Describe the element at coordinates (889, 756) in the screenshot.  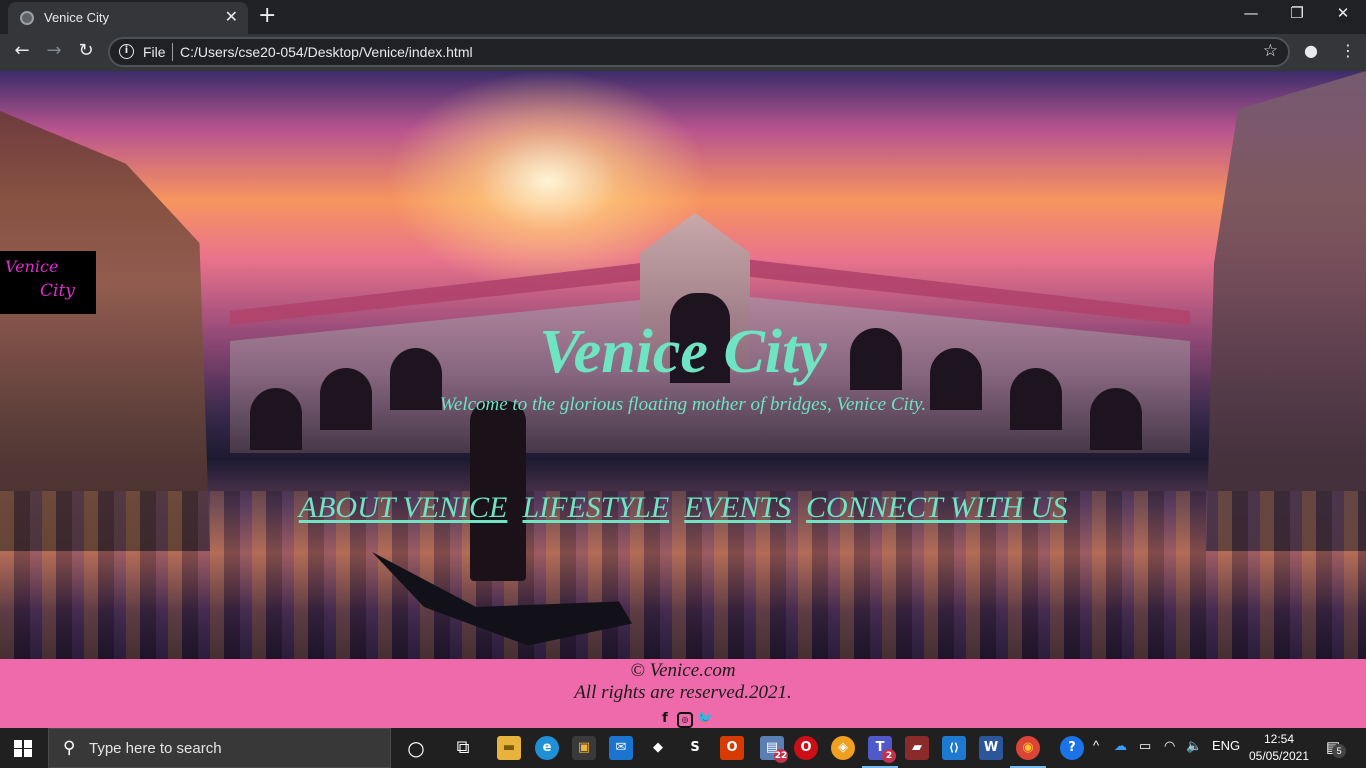
I see `teams-badge: 2` at that location.